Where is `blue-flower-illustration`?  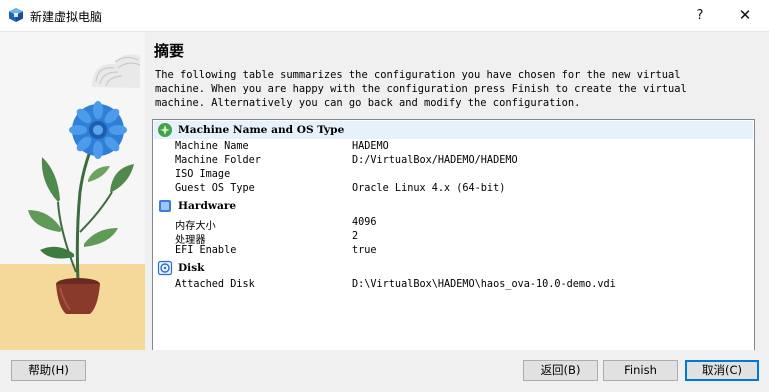 blue-flower-illustration is located at coordinates (98, 130).